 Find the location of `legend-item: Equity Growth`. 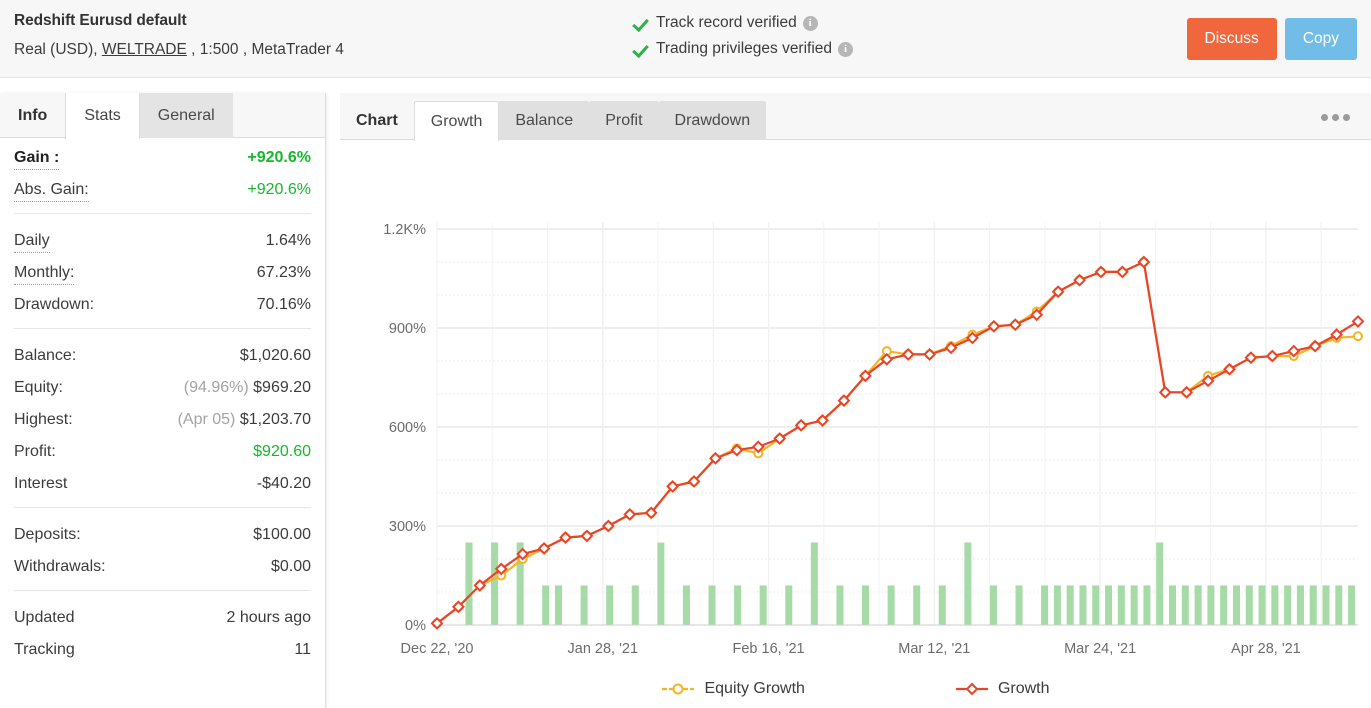

legend-item: Equity Growth is located at coordinates (733, 689).